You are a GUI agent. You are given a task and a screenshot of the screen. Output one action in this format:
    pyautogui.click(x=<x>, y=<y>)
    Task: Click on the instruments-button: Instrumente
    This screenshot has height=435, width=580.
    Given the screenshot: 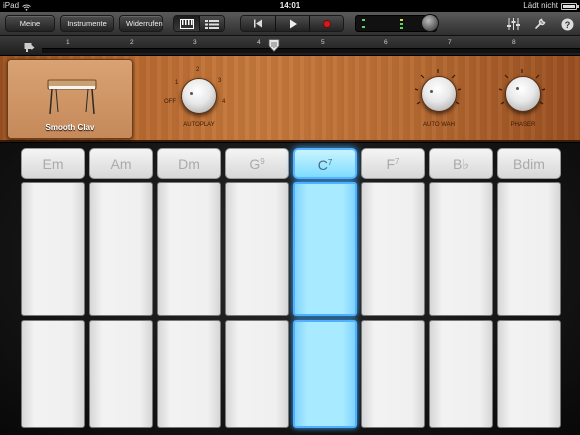 What is the action you would take?
    pyautogui.click(x=87, y=23)
    